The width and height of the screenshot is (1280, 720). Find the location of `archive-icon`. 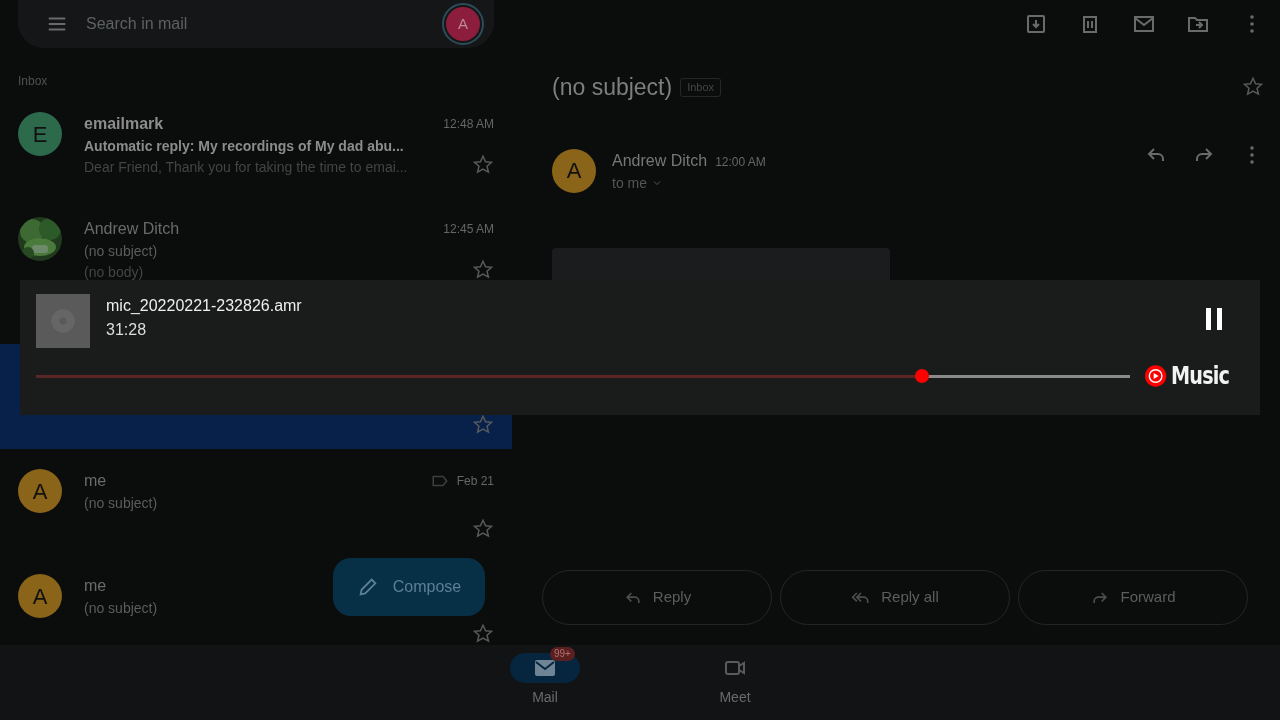

archive-icon is located at coordinates (1036, 24).